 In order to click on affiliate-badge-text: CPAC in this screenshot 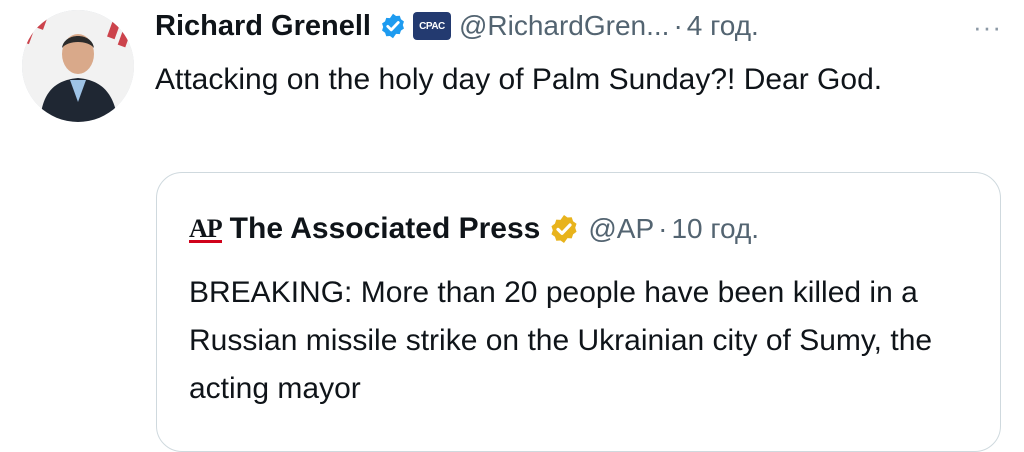, I will do `click(432, 26)`.